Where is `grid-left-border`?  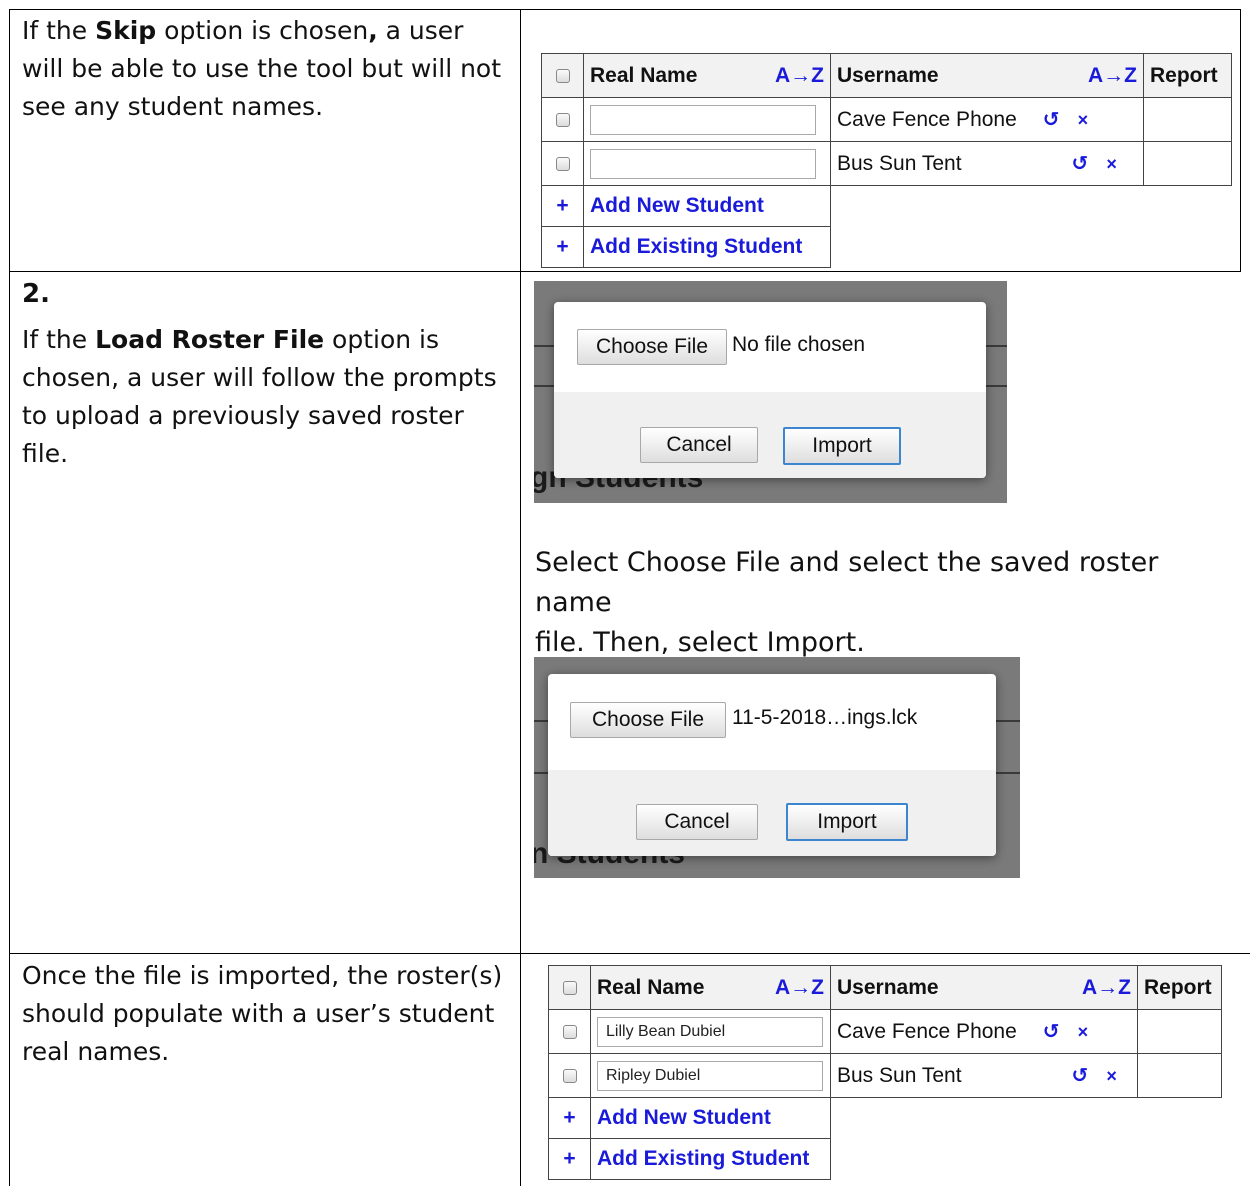
grid-left-border is located at coordinates (9, 597).